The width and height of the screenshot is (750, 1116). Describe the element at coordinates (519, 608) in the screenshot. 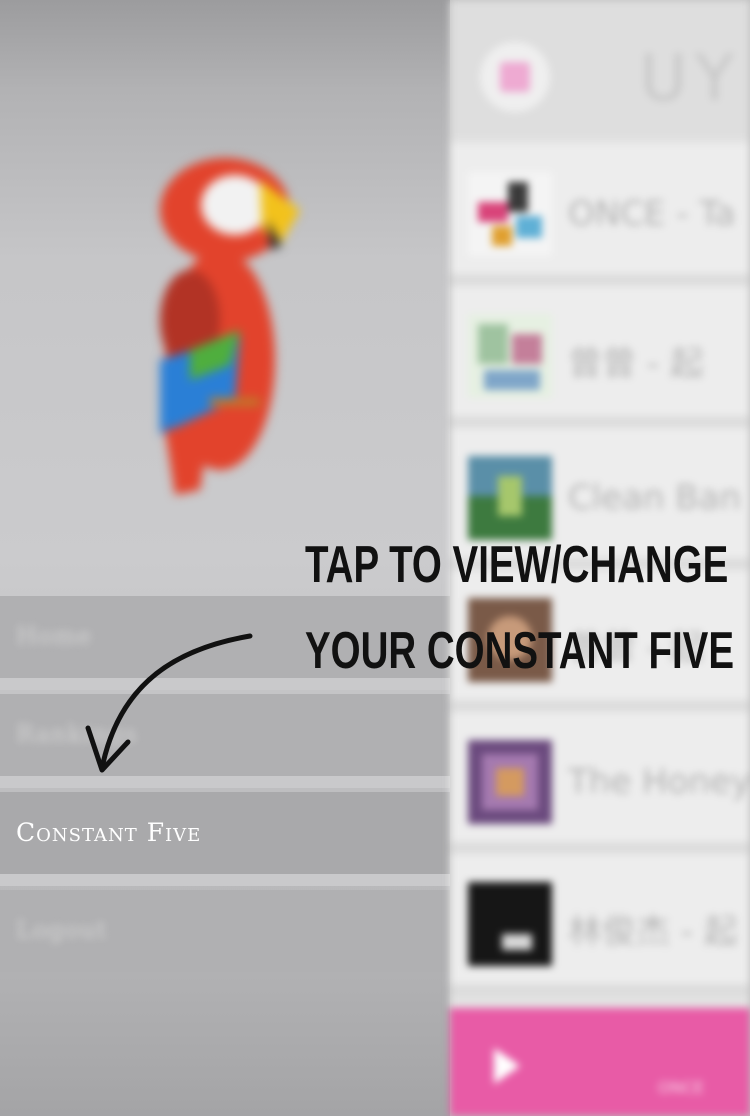

I see `tutorial-callout: TAP TO VIEW/CHANGE YOUR CONSTANT FIVE` at that location.